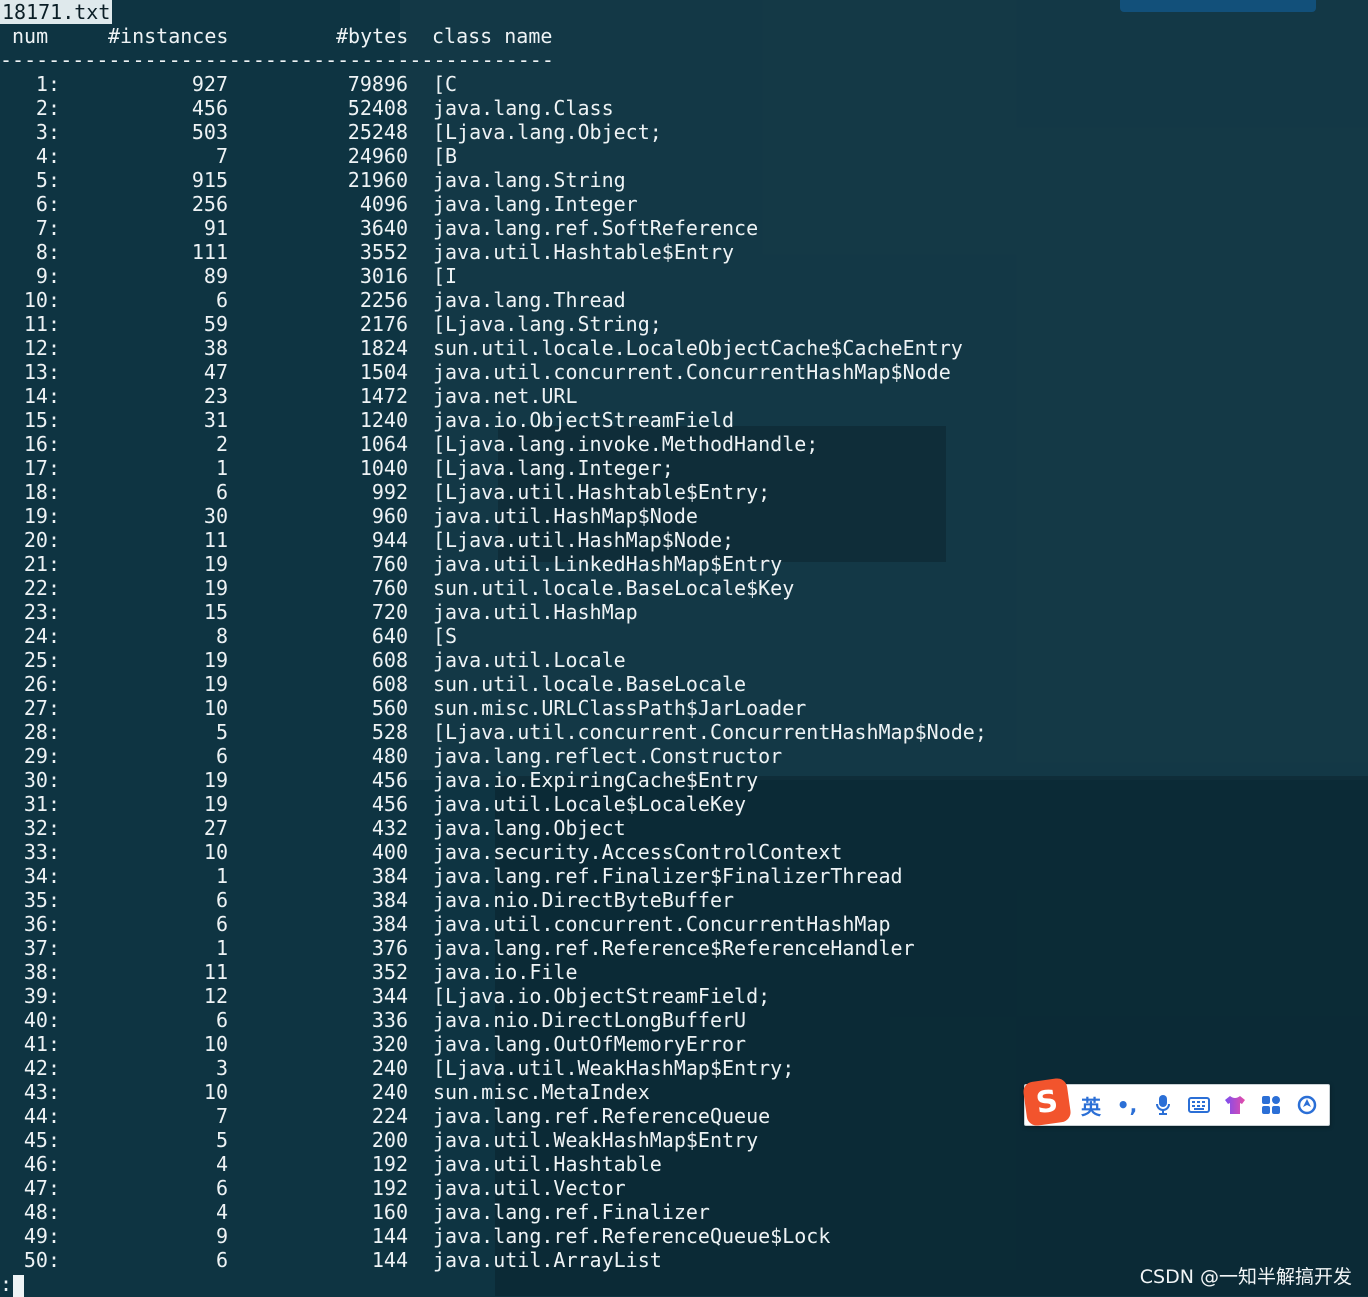 The image size is (1368, 1297). I want to click on row-bytes: 24960, so click(377, 156).